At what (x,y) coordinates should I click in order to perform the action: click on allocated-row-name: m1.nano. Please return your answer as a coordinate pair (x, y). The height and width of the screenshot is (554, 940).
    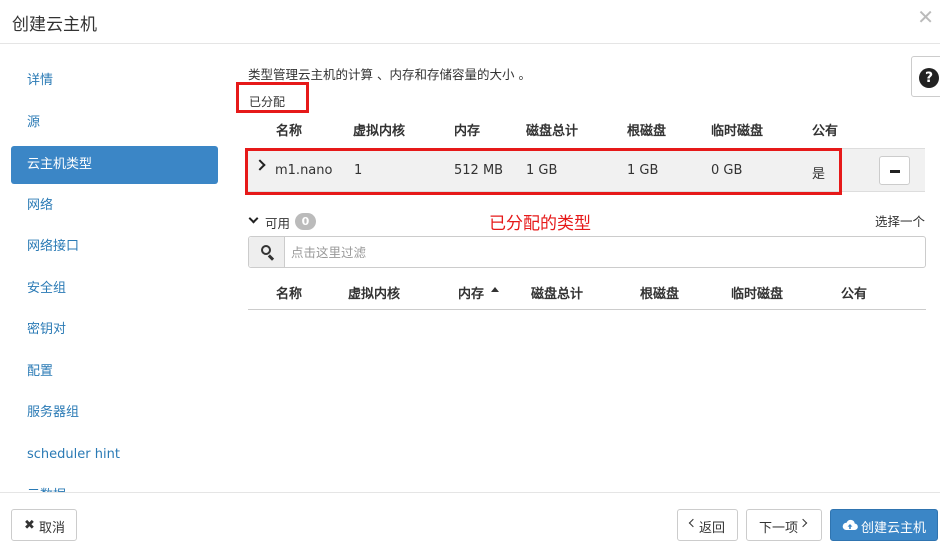
    Looking at the image, I should click on (304, 170).